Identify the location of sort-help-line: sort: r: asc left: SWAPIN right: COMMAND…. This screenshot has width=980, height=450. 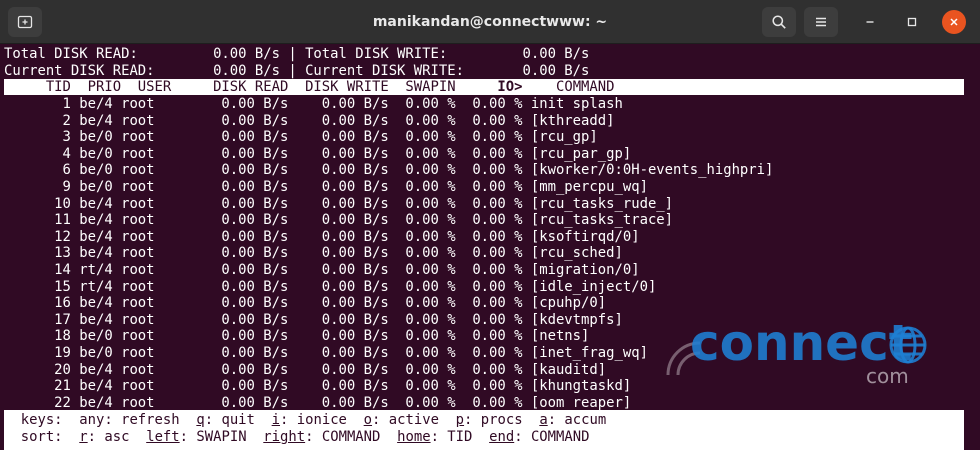
(297, 437).